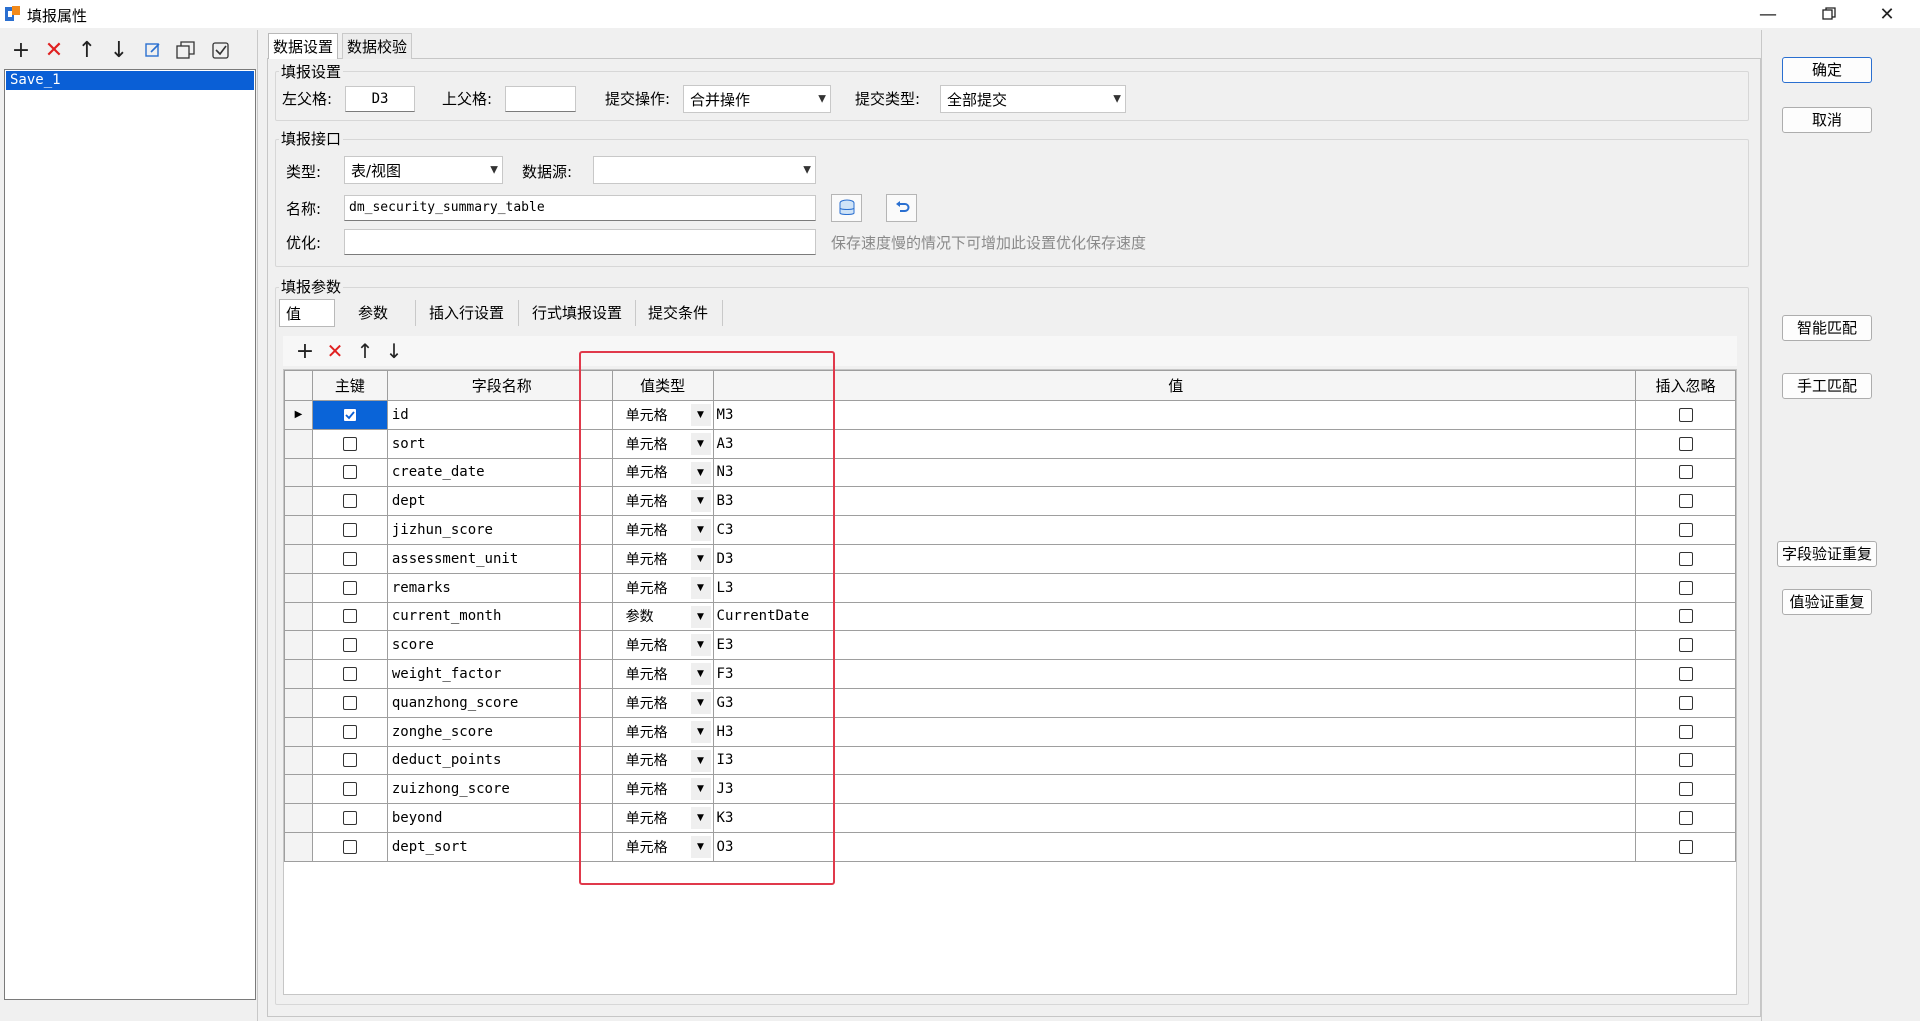 The image size is (1920, 1021). What do you see at coordinates (1174, 645) in the screenshot?
I see `value-cell: E3` at bounding box center [1174, 645].